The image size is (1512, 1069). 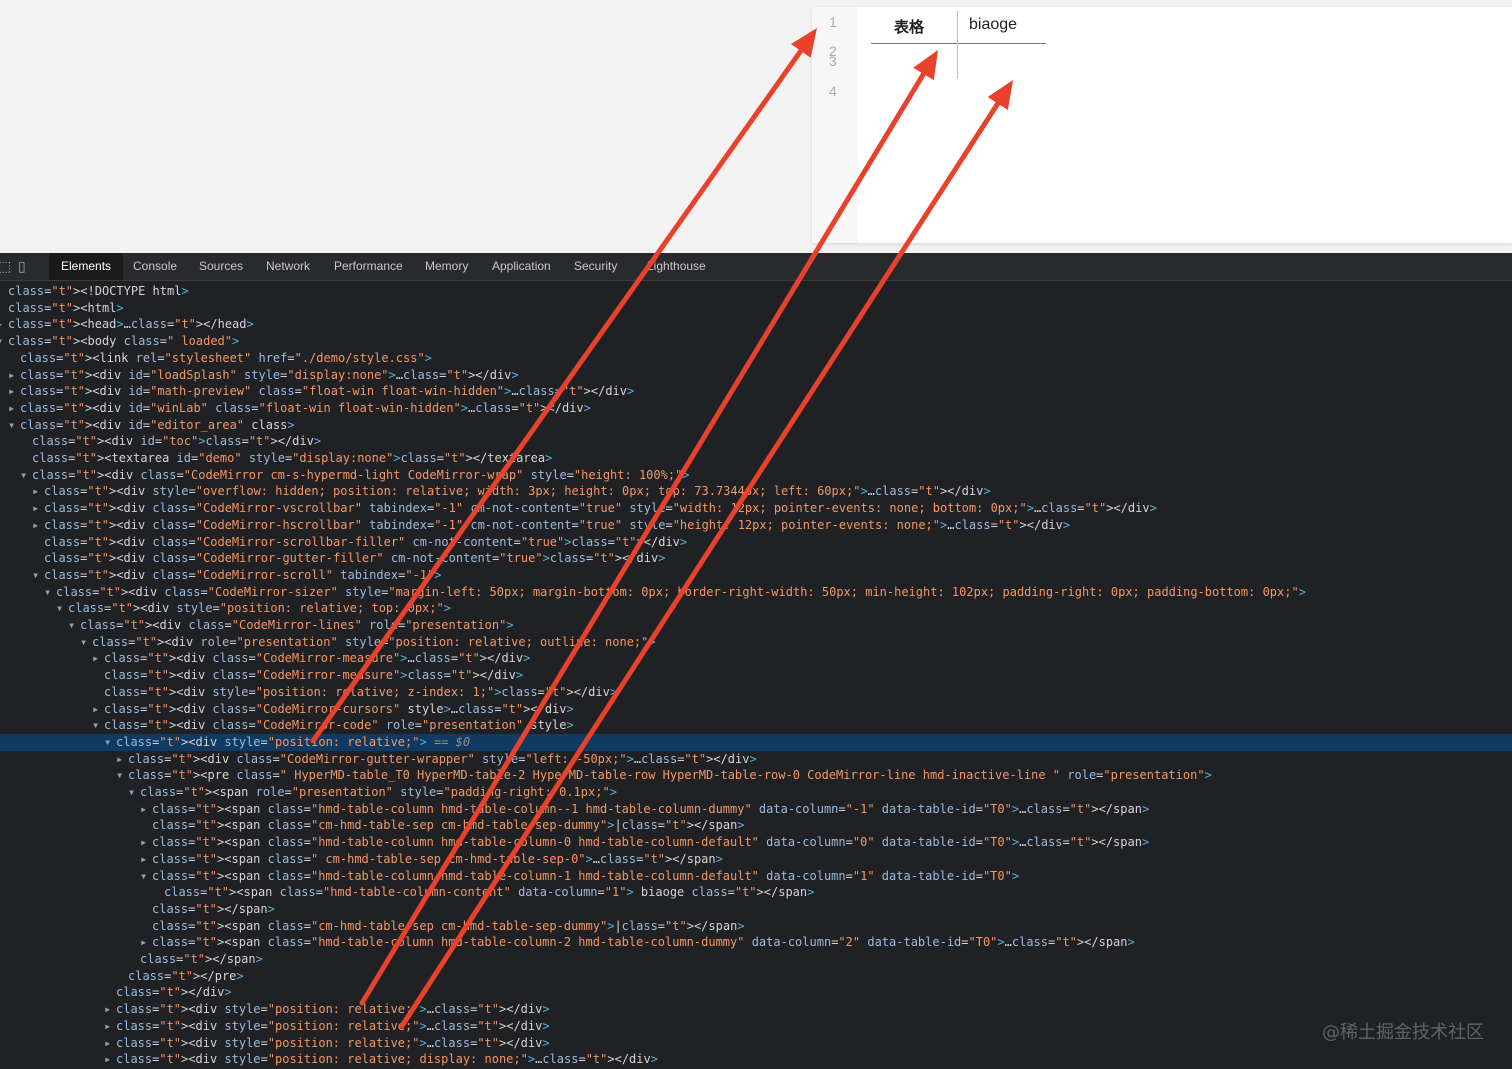 I want to click on tab-security: Security, so click(x=595, y=266).